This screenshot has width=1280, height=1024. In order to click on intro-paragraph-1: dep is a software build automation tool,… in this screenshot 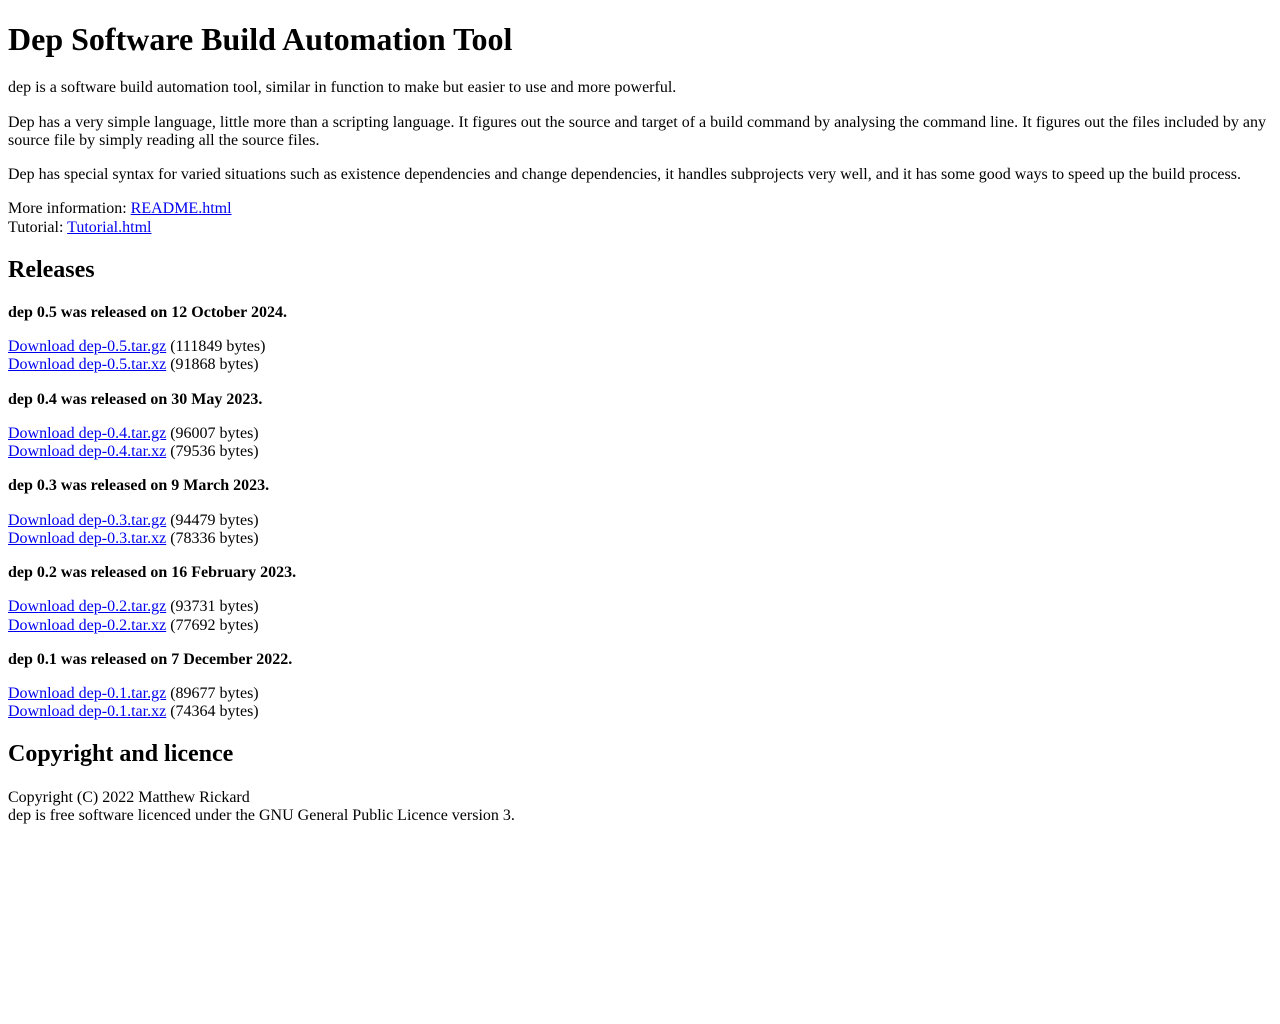, I will do `click(342, 88)`.